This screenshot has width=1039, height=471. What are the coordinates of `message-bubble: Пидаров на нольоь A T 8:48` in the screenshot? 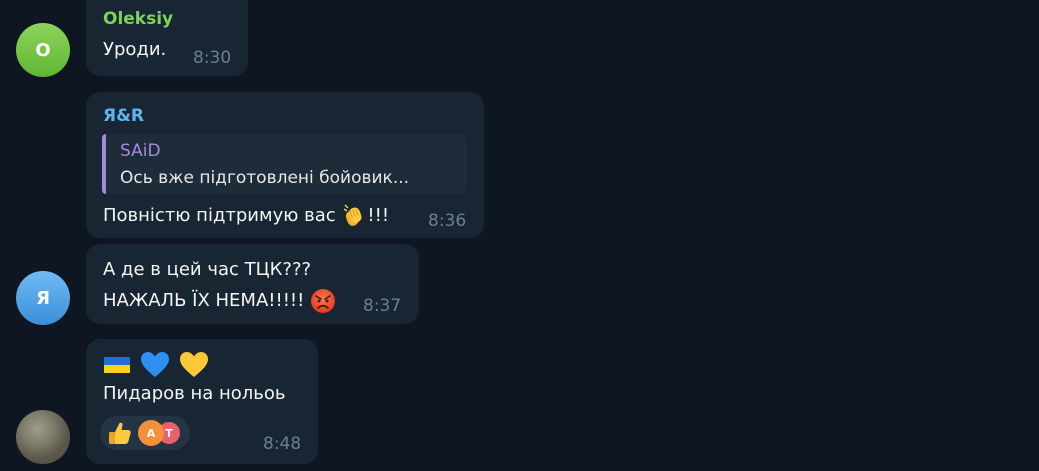 It's located at (202, 401).